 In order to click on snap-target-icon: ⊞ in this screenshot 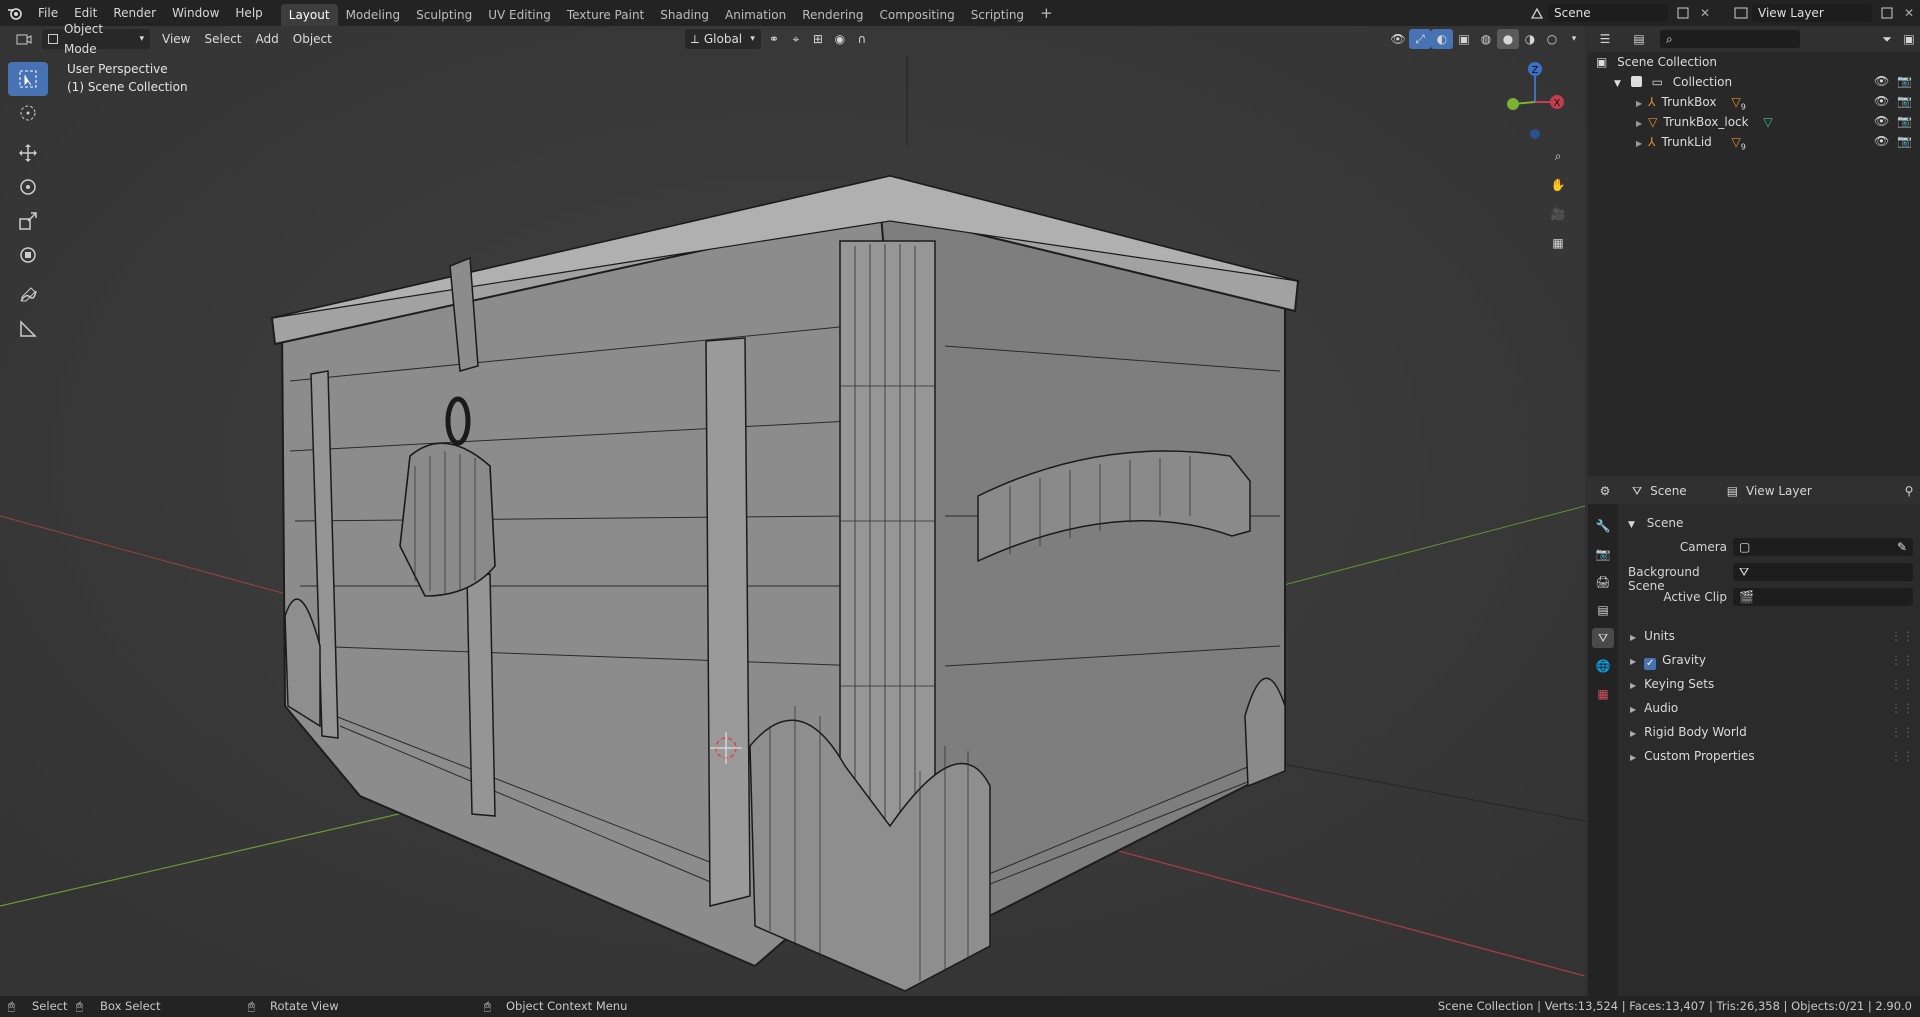, I will do `click(818, 39)`.